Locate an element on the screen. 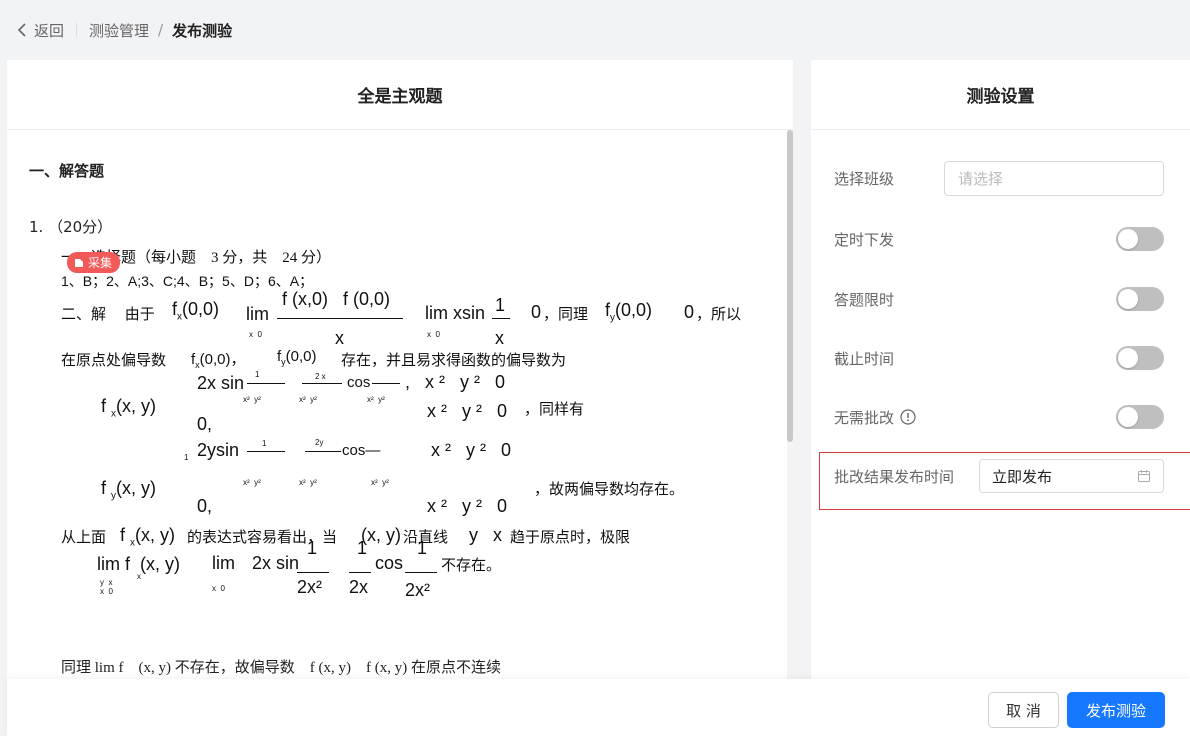 Image resolution: width=1190 pixels, height=736 pixels. class-select-row: 选择班级 请选择 is located at coordinates (999, 178).